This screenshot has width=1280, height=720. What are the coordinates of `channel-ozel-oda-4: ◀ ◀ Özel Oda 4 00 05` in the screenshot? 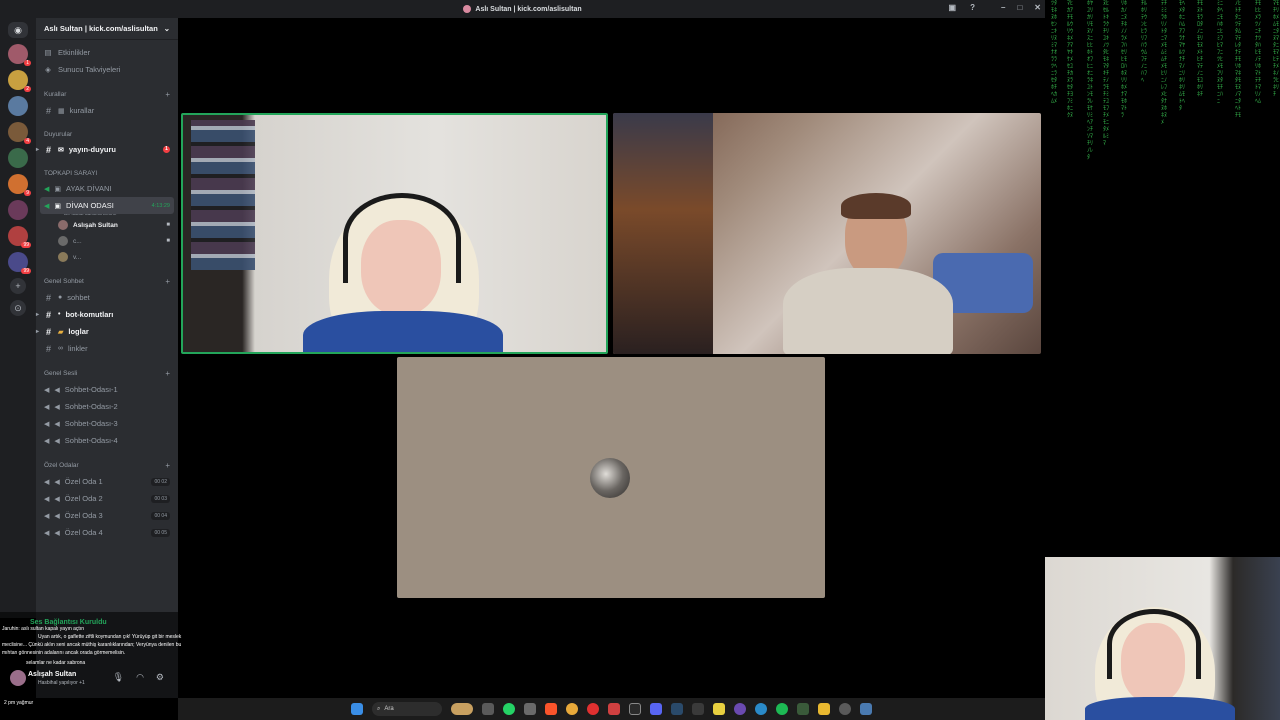 It's located at (107, 532).